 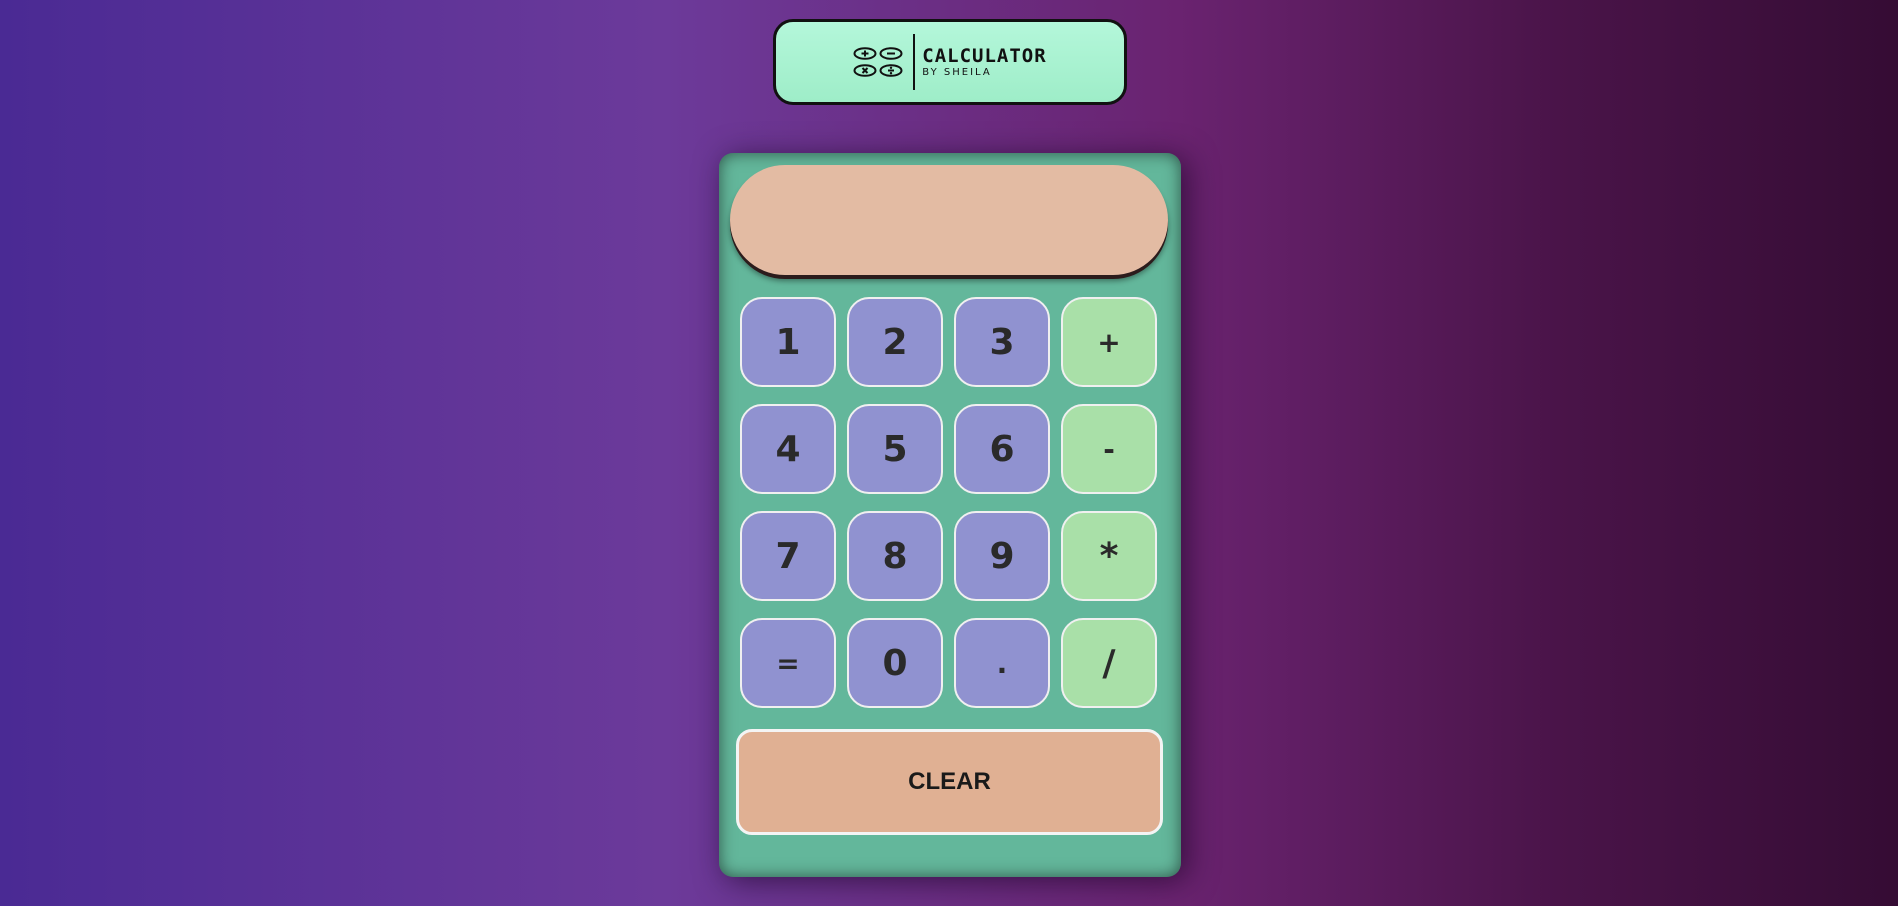 What do you see at coordinates (1109, 663) in the screenshot?
I see `key-divide: /` at bounding box center [1109, 663].